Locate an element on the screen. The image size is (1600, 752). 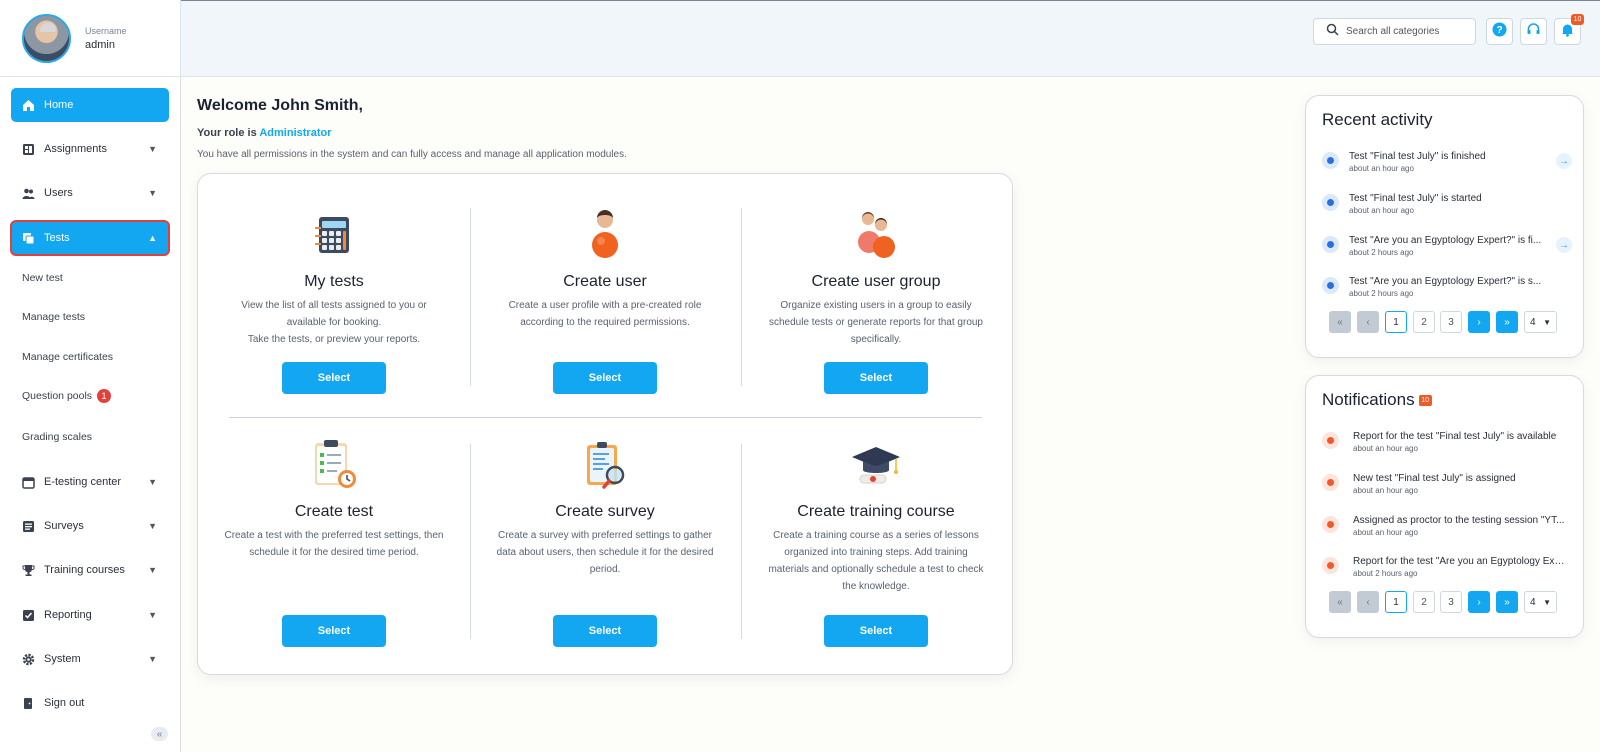
role-line: Your role is Administrator is located at coordinates (264, 133).